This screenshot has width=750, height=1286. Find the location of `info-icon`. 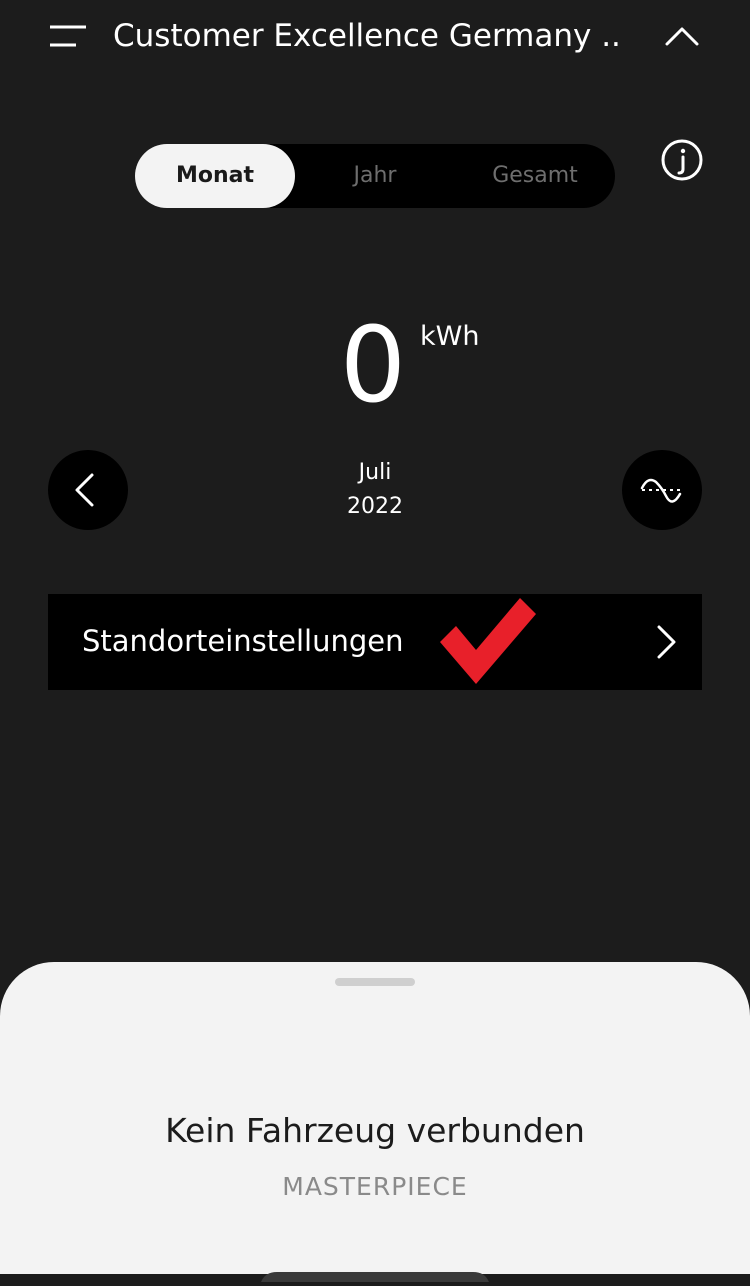

info-icon is located at coordinates (682, 160).